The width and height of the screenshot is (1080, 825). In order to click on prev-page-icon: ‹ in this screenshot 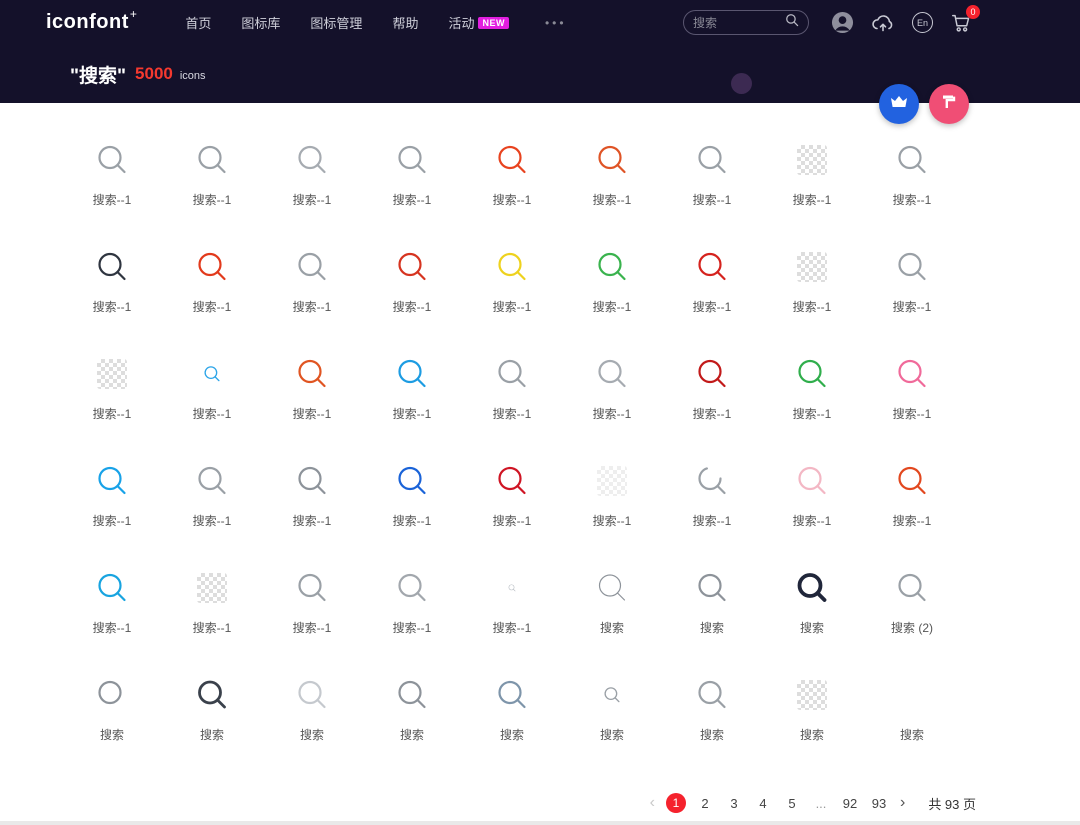, I will do `click(652, 803)`.